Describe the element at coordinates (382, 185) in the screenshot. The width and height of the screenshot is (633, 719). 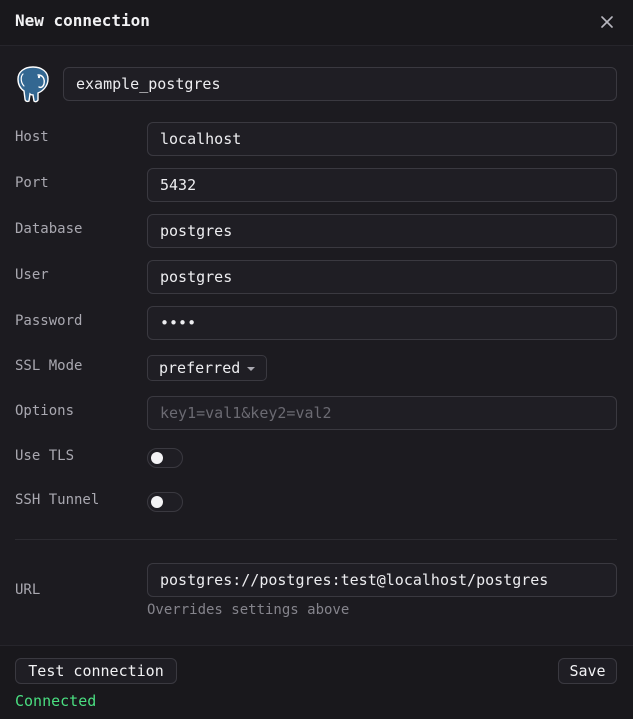
I see `port-input` at that location.